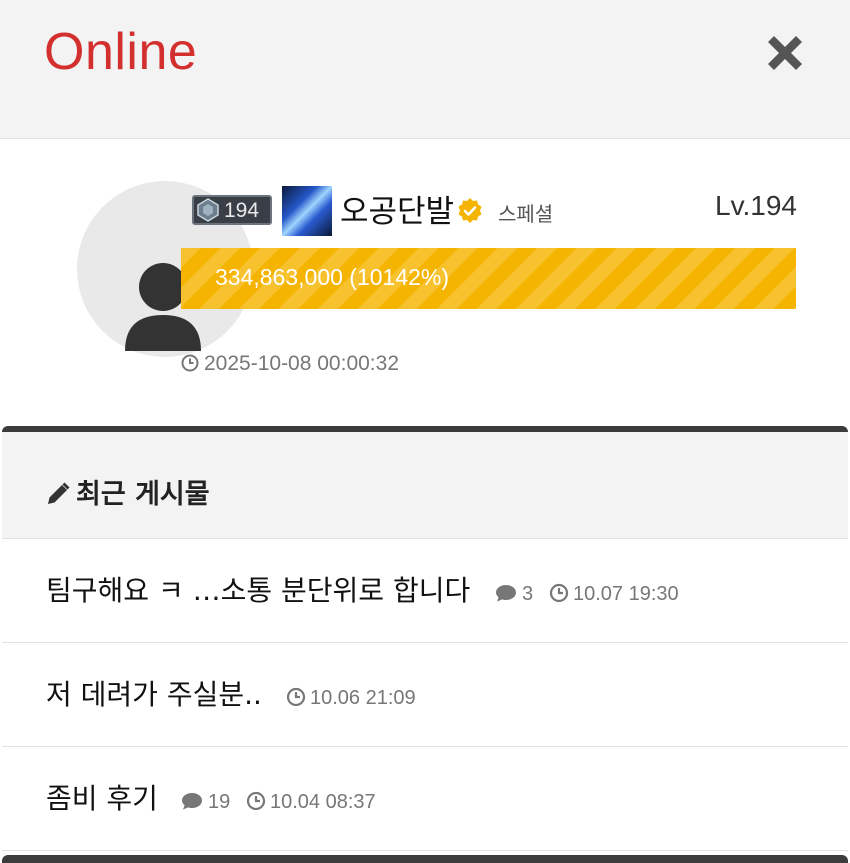 This screenshot has height=863, width=850. Describe the element at coordinates (301, 363) in the screenshot. I see `last-seen-text: 2025-10-08 00:00:32` at that location.